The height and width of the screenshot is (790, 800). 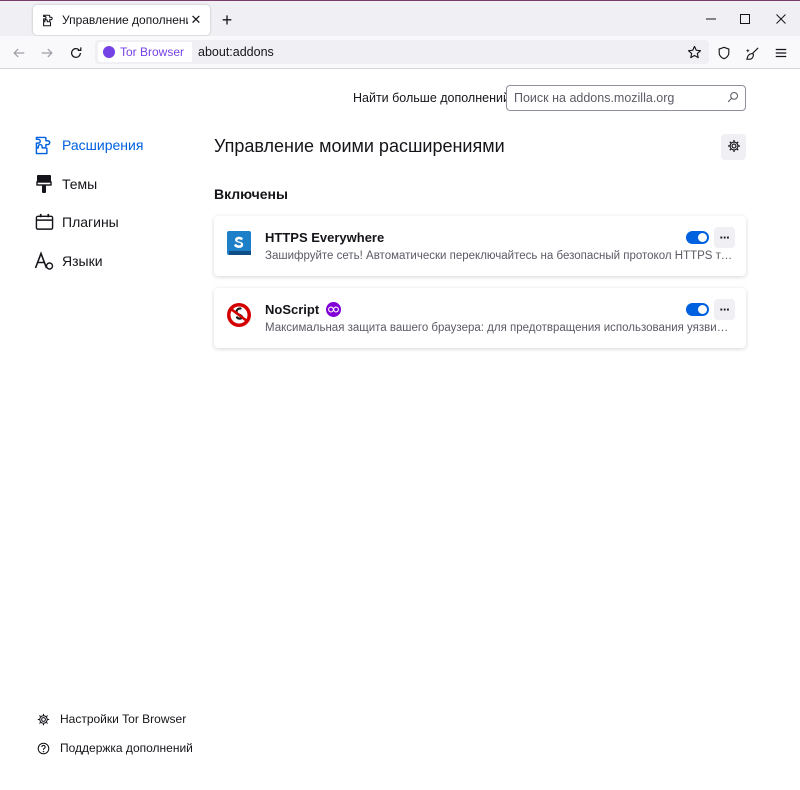 I want to click on navigation-toolbar: Tor Browser about:addons, so click(x=400, y=52).